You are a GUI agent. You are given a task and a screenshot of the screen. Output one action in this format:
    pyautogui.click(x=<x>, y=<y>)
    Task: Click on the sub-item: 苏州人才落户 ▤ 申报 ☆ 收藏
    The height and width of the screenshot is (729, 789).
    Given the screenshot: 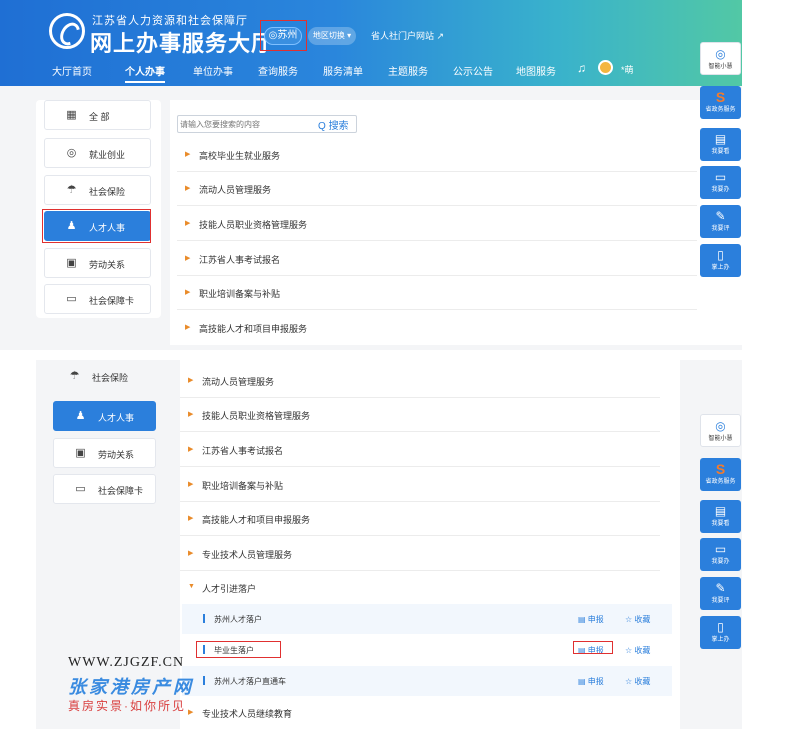 What is the action you would take?
    pyautogui.click(x=427, y=619)
    